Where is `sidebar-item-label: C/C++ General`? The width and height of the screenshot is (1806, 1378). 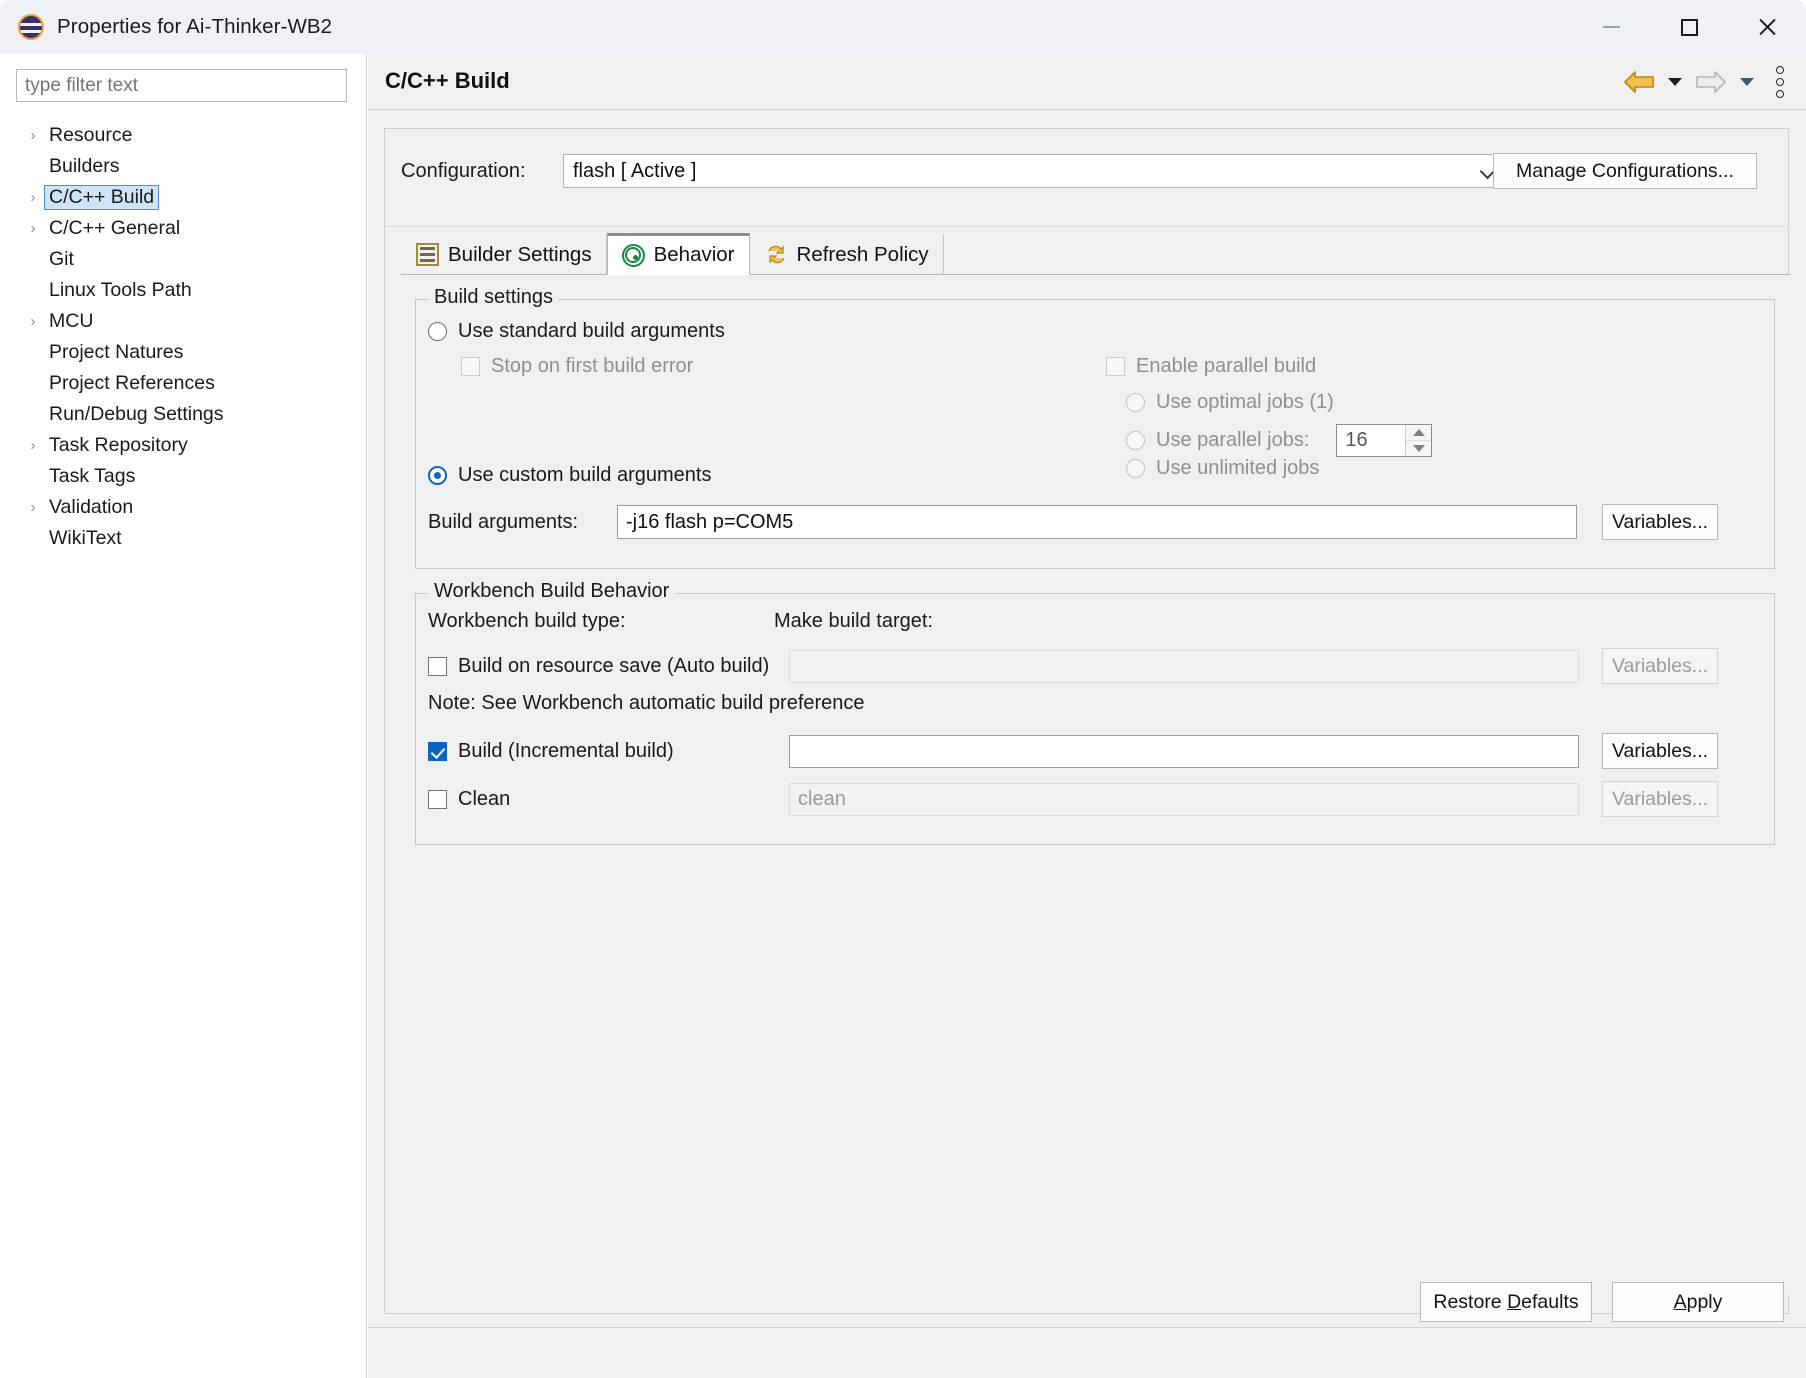 sidebar-item-label: C/C++ General is located at coordinates (115, 228).